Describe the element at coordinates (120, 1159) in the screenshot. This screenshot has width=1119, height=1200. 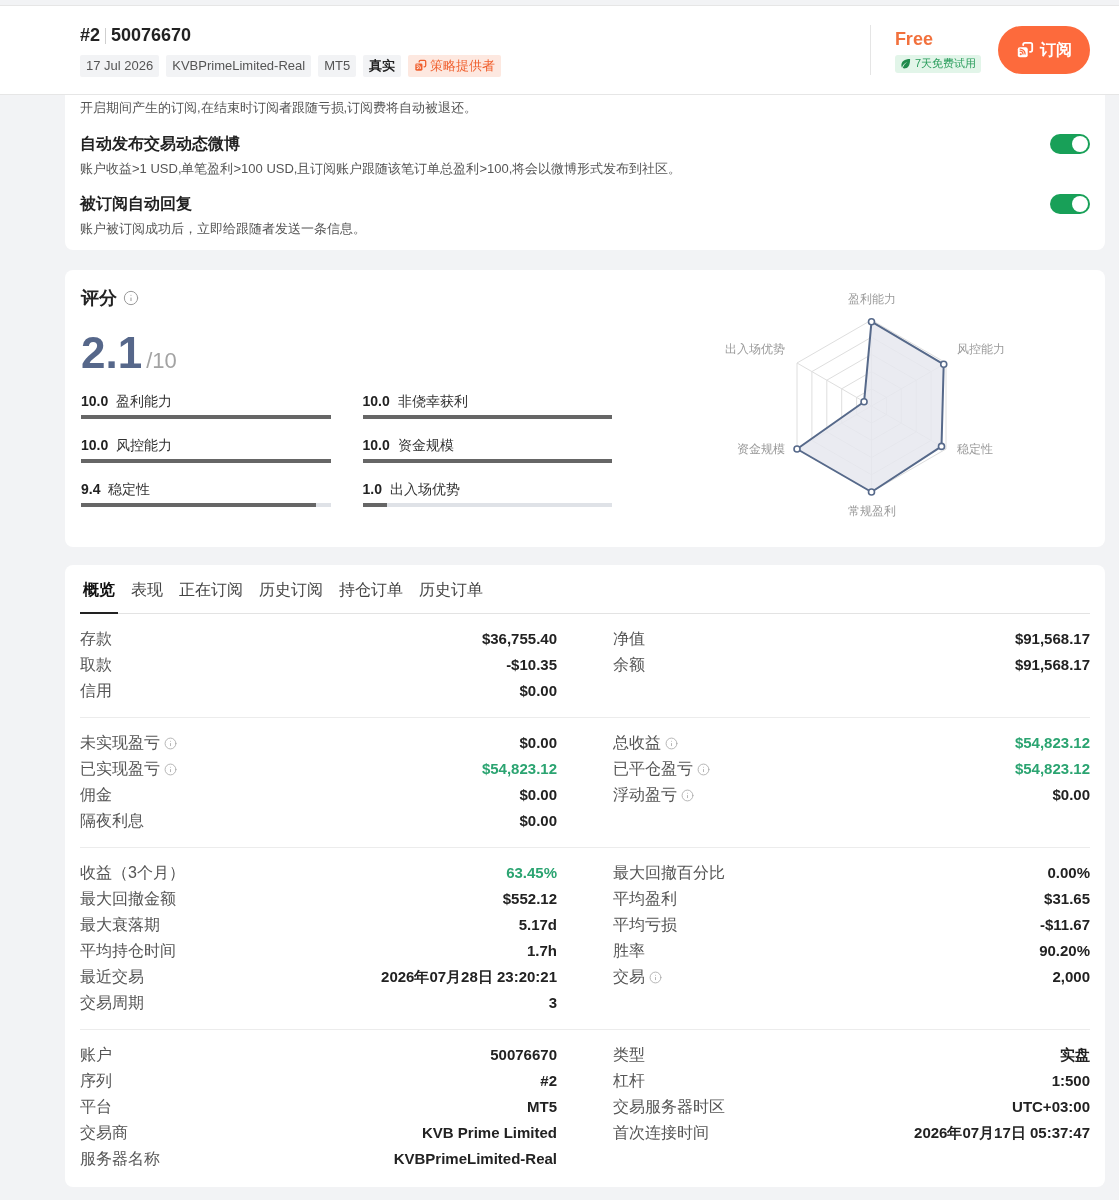
I see `stat-label: 服务器名称` at that location.